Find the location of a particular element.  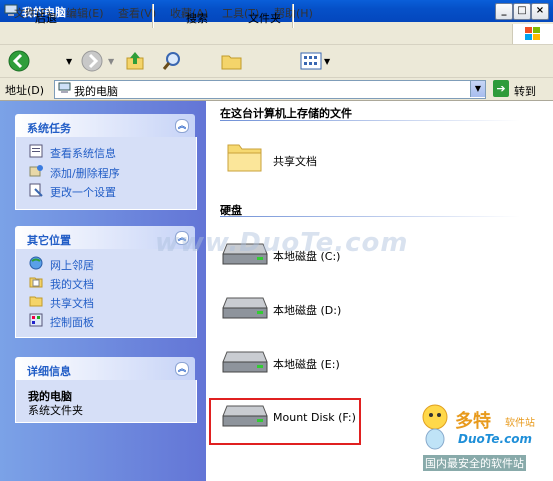

drive-e: 本地磁盘 (E:) is located at coordinates (306, 364).